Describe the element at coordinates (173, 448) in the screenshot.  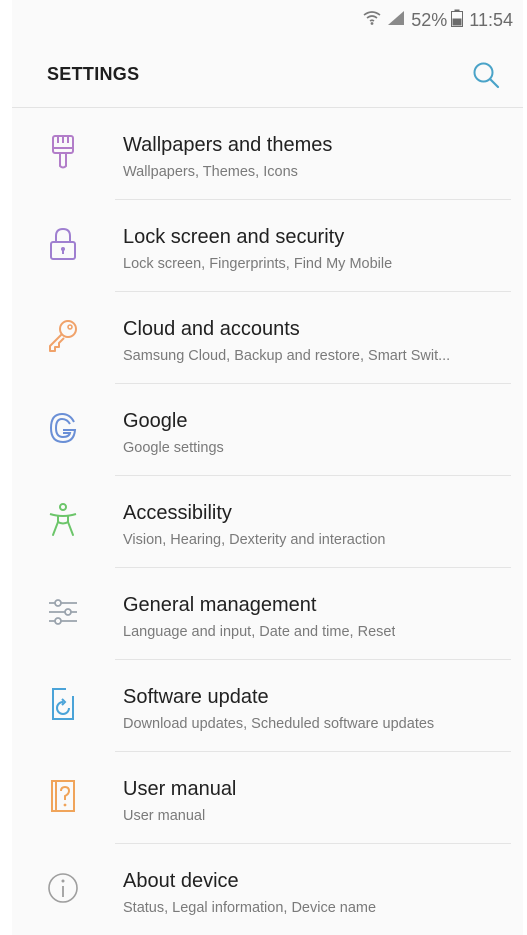
I see `settings-item-sub: Google settings` at that location.